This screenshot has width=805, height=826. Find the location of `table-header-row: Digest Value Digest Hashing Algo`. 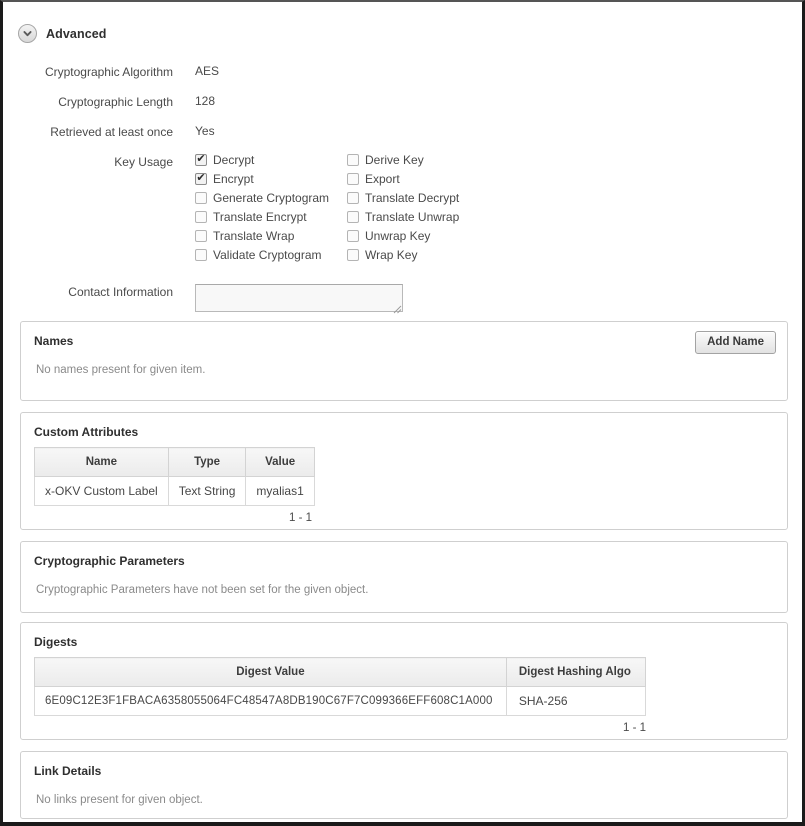

table-header-row: Digest Value Digest Hashing Algo is located at coordinates (340, 672).